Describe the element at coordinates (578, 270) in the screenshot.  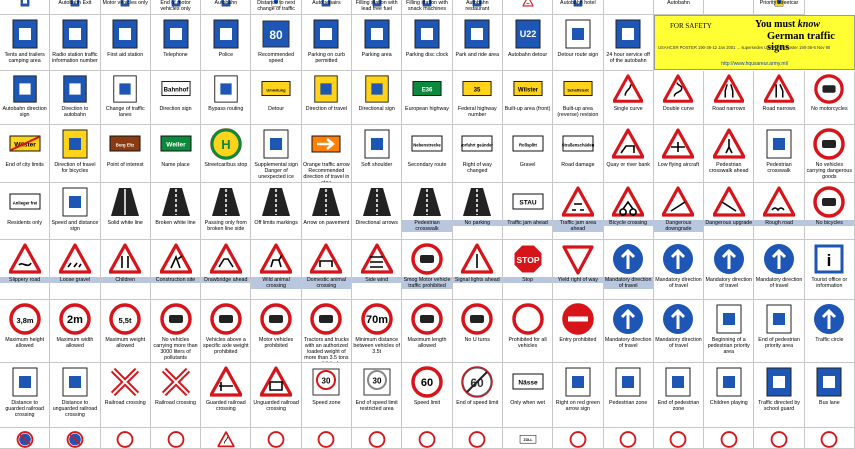
I see `sign-cell: Yield right of way` at that location.